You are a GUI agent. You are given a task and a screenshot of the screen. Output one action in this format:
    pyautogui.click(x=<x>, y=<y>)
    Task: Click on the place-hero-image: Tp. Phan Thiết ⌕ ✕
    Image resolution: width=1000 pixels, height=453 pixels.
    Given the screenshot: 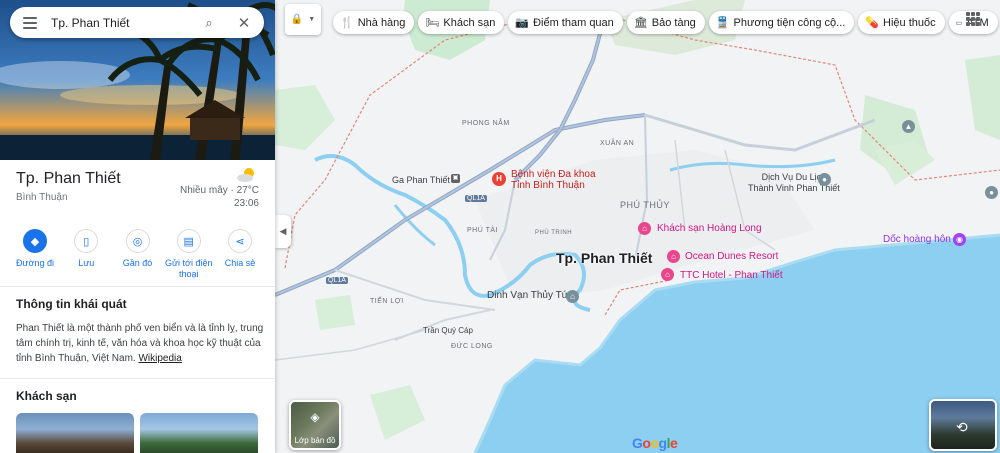 What is the action you would take?
    pyautogui.click(x=137, y=80)
    